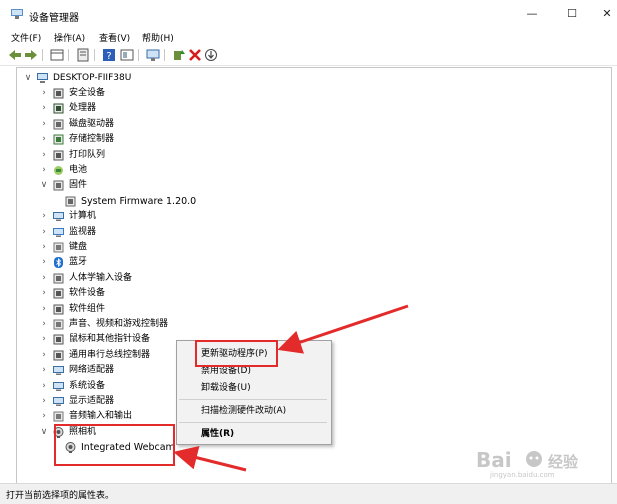 The height and width of the screenshot is (504, 617). What do you see at coordinates (58, 155) in the screenshot?
I see `printer-icon` at bounding box center [58, 155].